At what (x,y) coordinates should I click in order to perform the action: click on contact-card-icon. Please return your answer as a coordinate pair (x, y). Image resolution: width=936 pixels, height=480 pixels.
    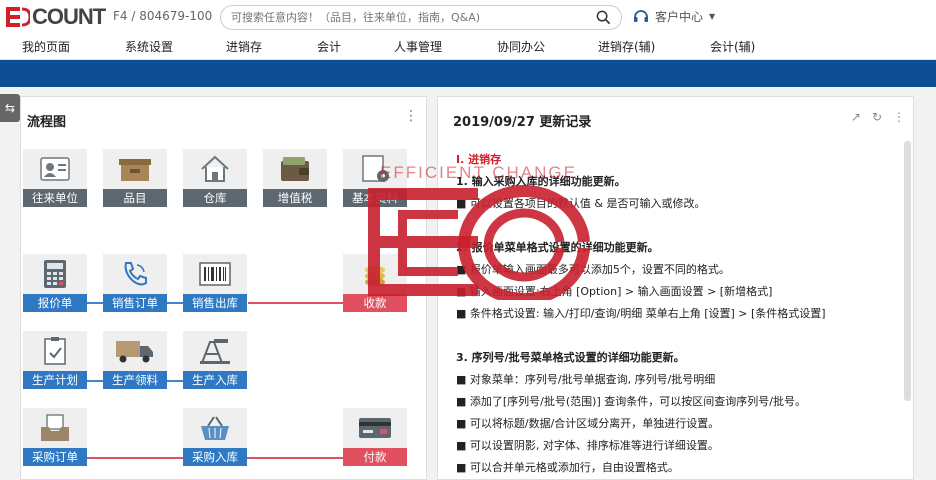
    Looking at the image, I should click on (55, 169).